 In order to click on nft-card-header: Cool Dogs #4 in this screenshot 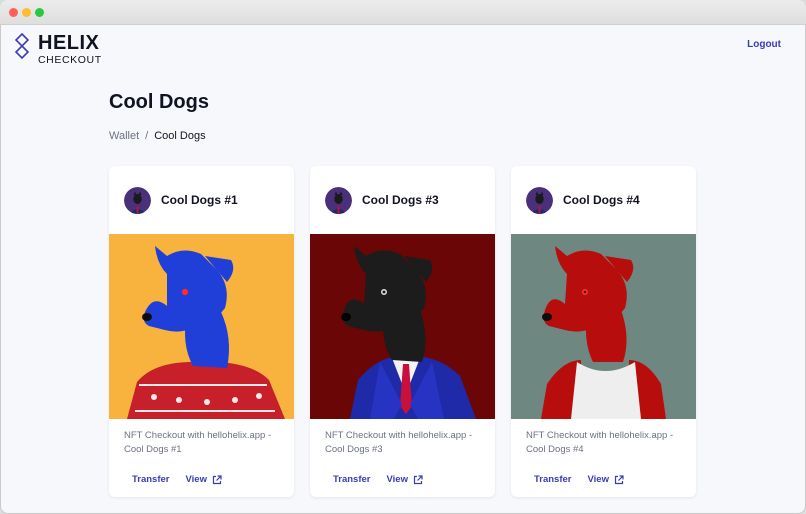, I will do `click(603, 200)`.